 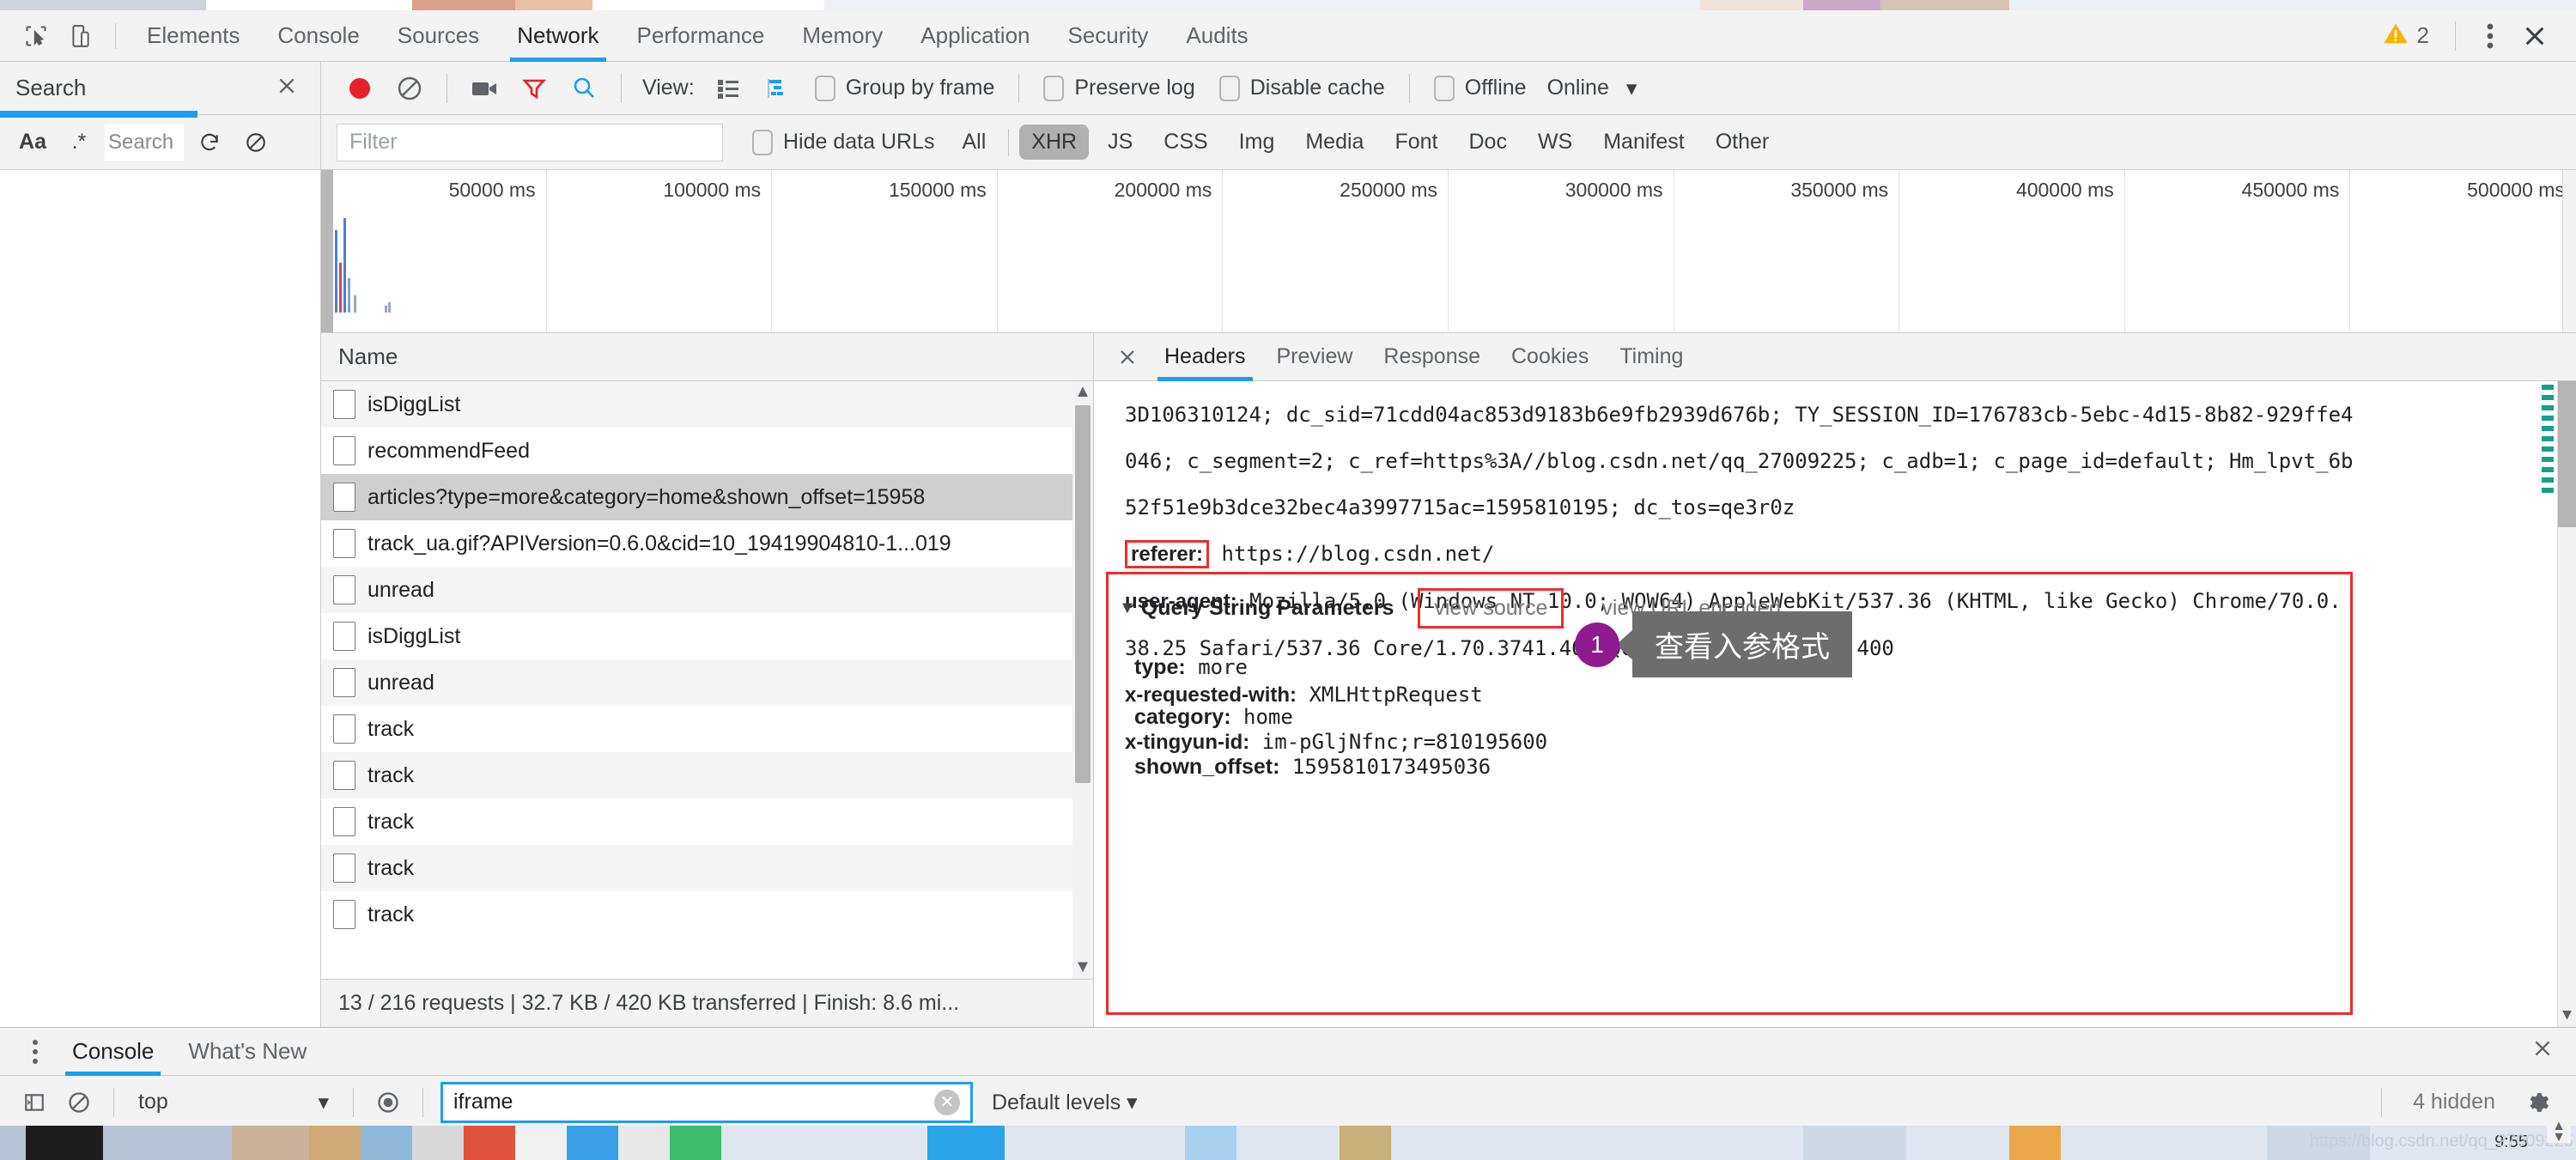 I want to click on filter-type-font: Font, so click(x=1415, y=142).